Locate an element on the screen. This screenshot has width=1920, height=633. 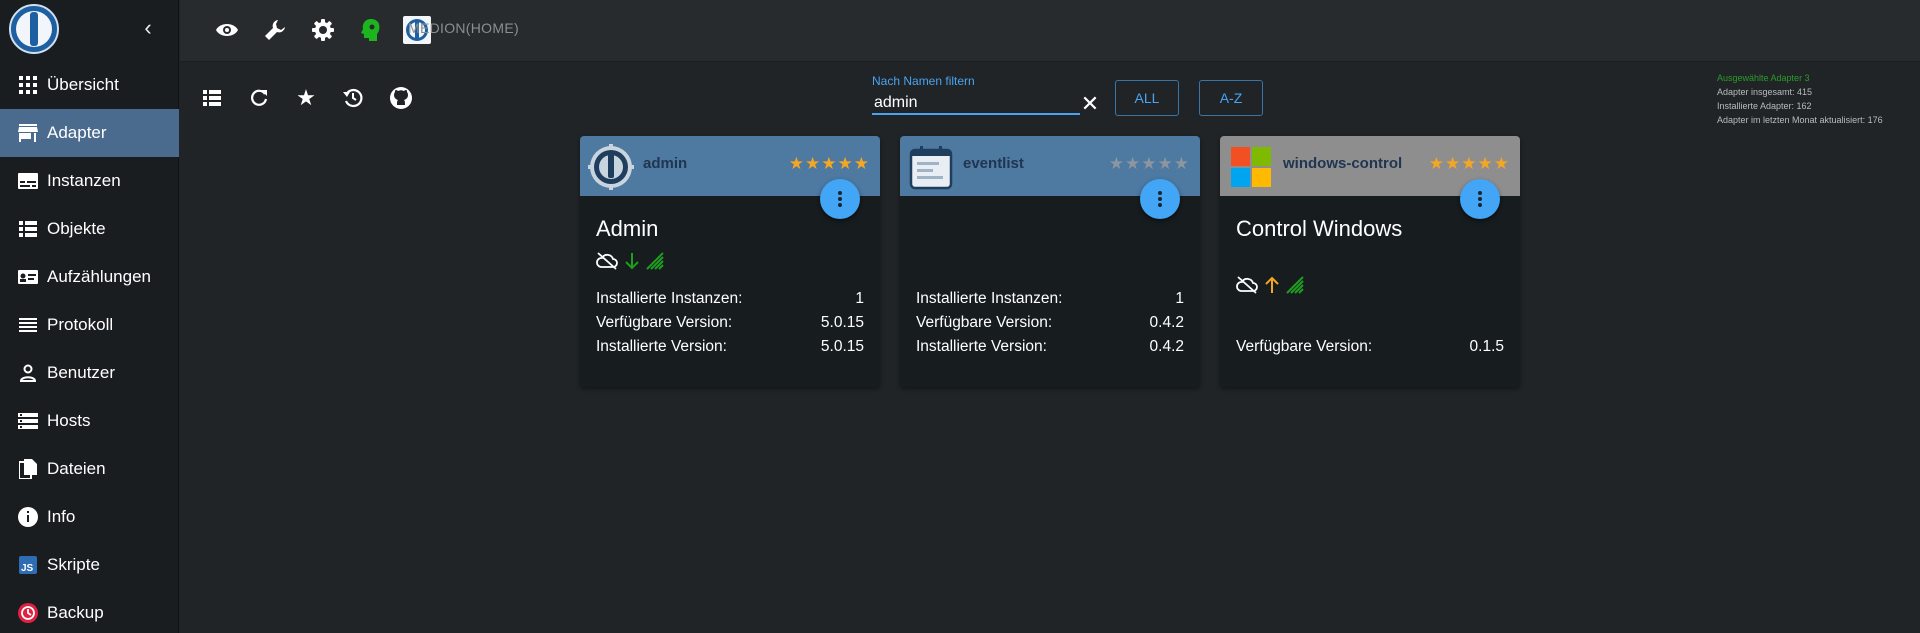
sidebar-item-benutzer: Benutzer is located at coordinates (89, 373).